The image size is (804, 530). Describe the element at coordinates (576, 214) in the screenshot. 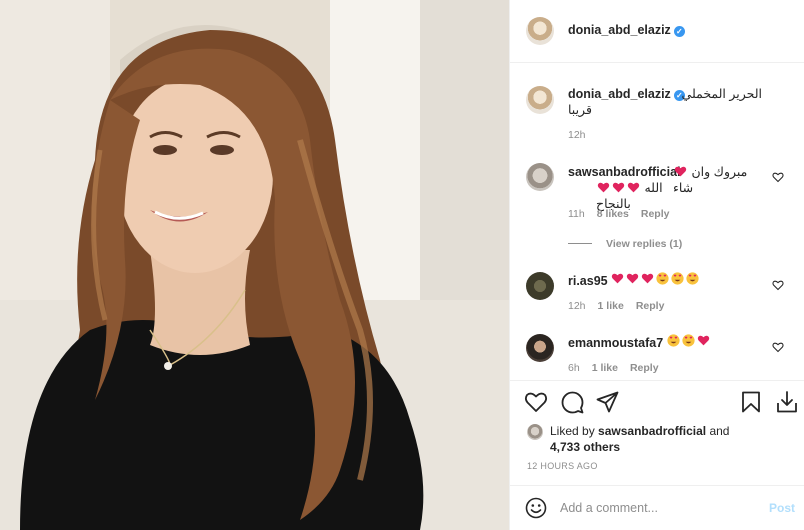

I see `comment-time: 11h` at that location.